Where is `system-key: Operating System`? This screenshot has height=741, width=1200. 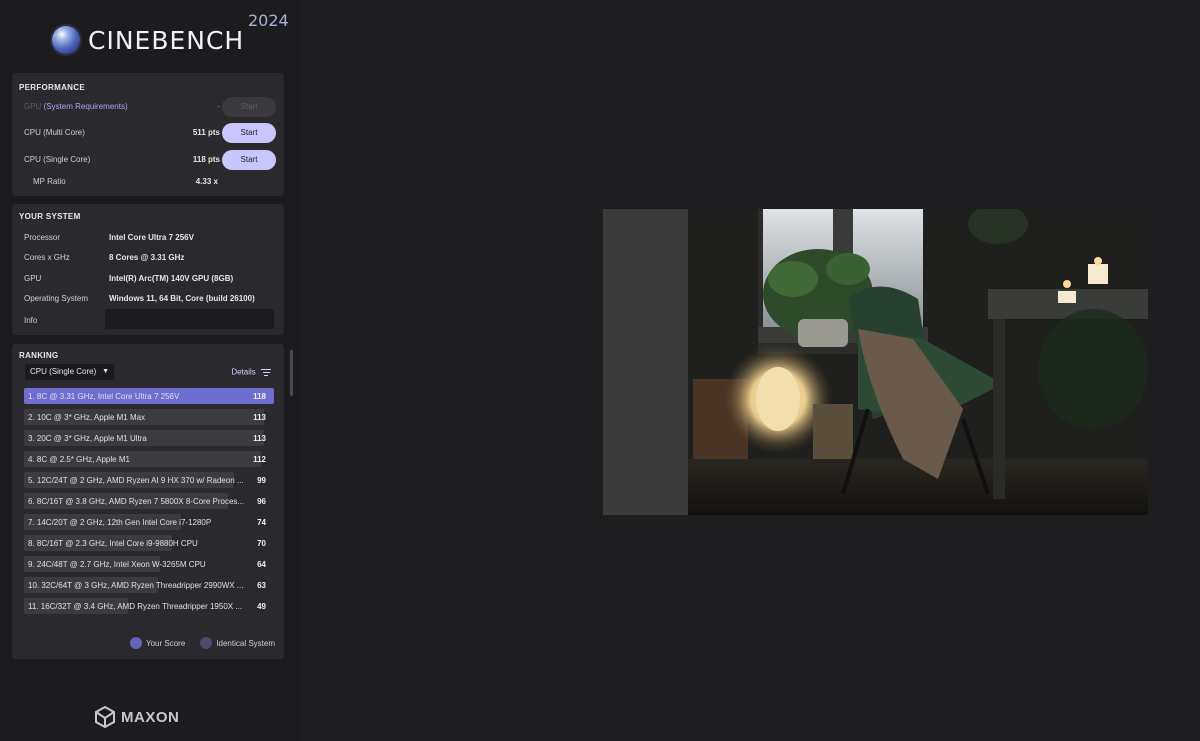 system-key: Operating System is located at coordinates (56, 298).